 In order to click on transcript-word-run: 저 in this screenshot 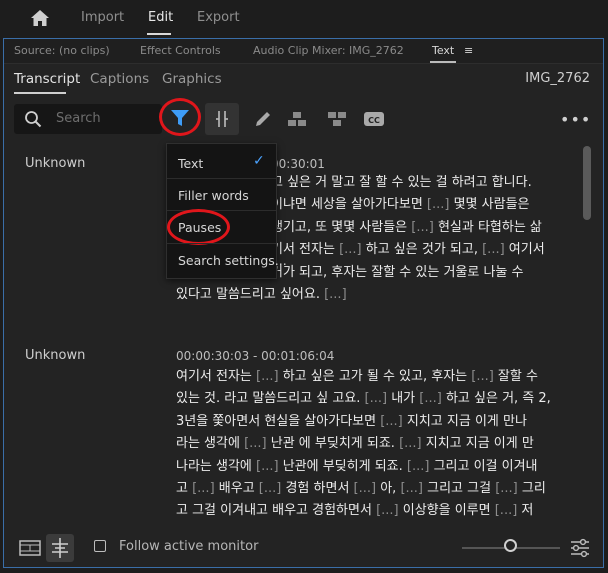, I will do `click(525, 510)`.